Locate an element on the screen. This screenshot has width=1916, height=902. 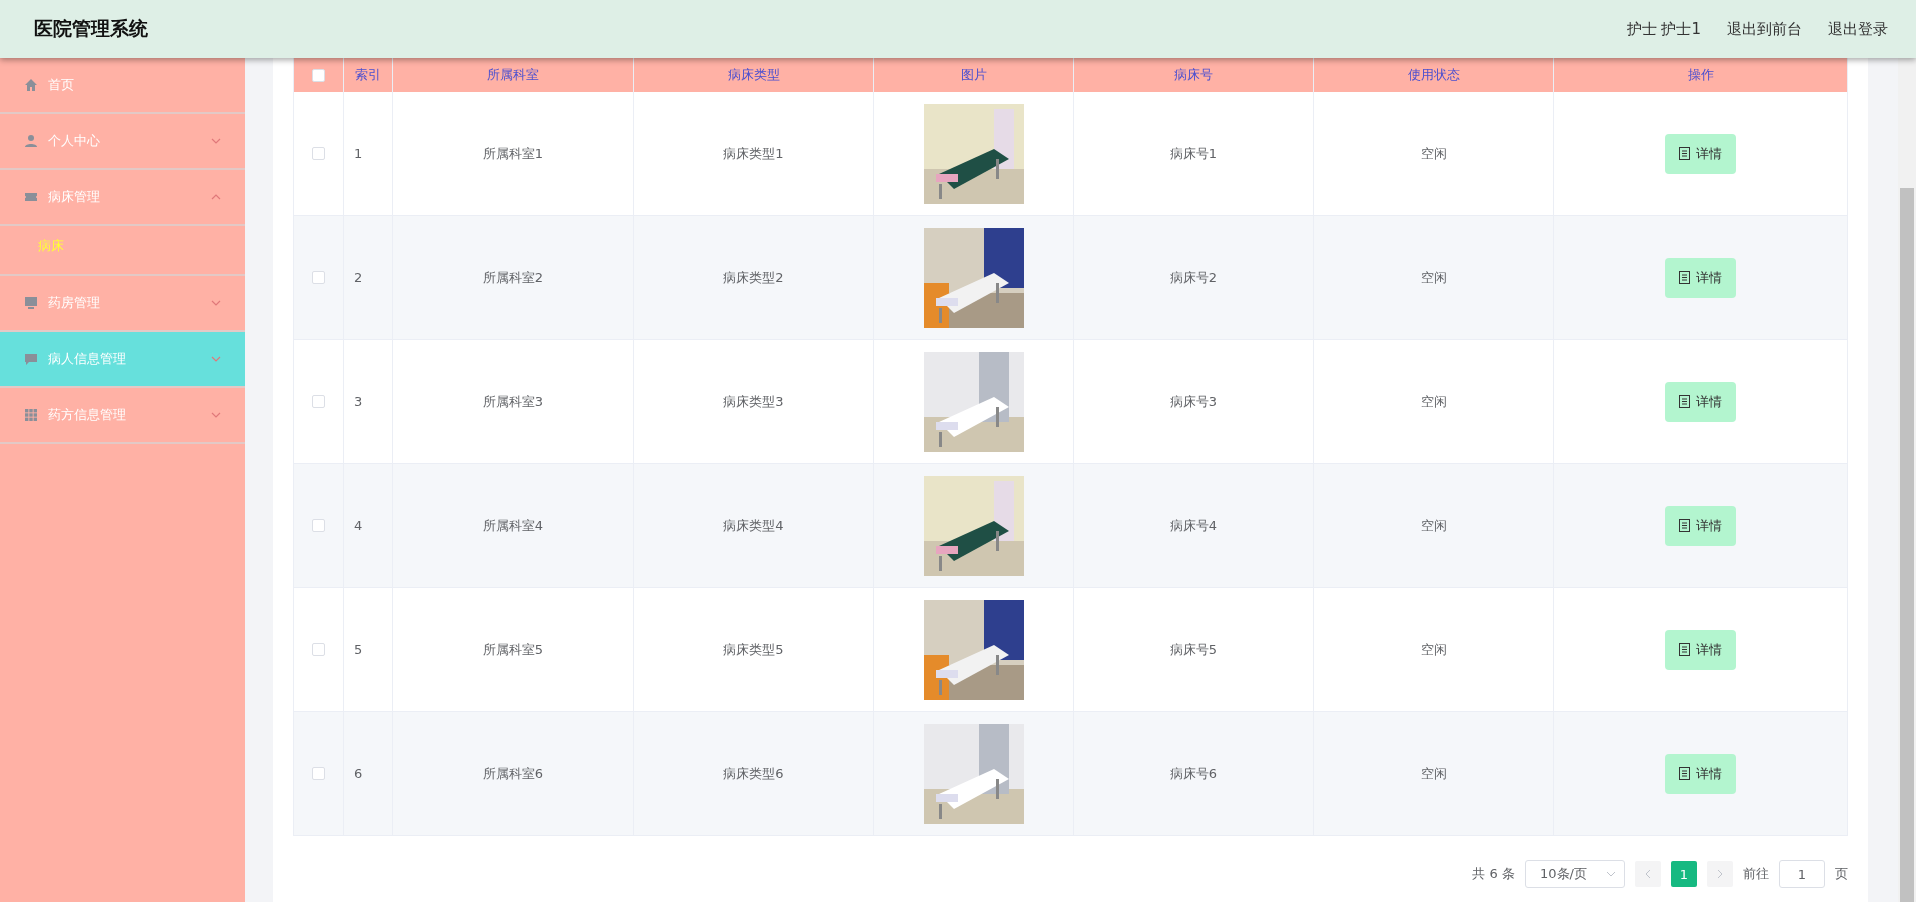
table-cell: 病床号4 is located at coordinates (1194, 526).